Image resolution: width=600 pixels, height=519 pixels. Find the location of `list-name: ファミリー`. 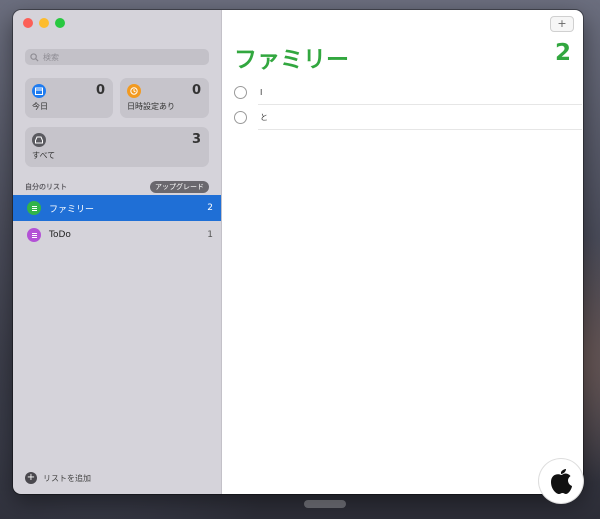

list-name: ファミリー is located at coordinates (72, 209).